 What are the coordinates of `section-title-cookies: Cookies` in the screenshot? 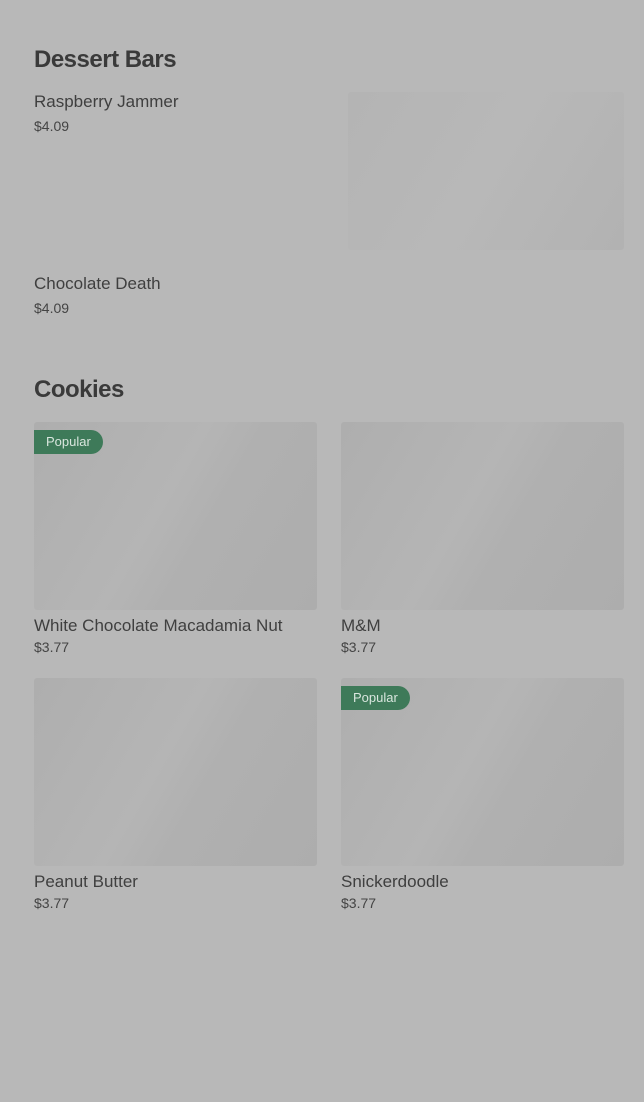 It's located at (79, 389).